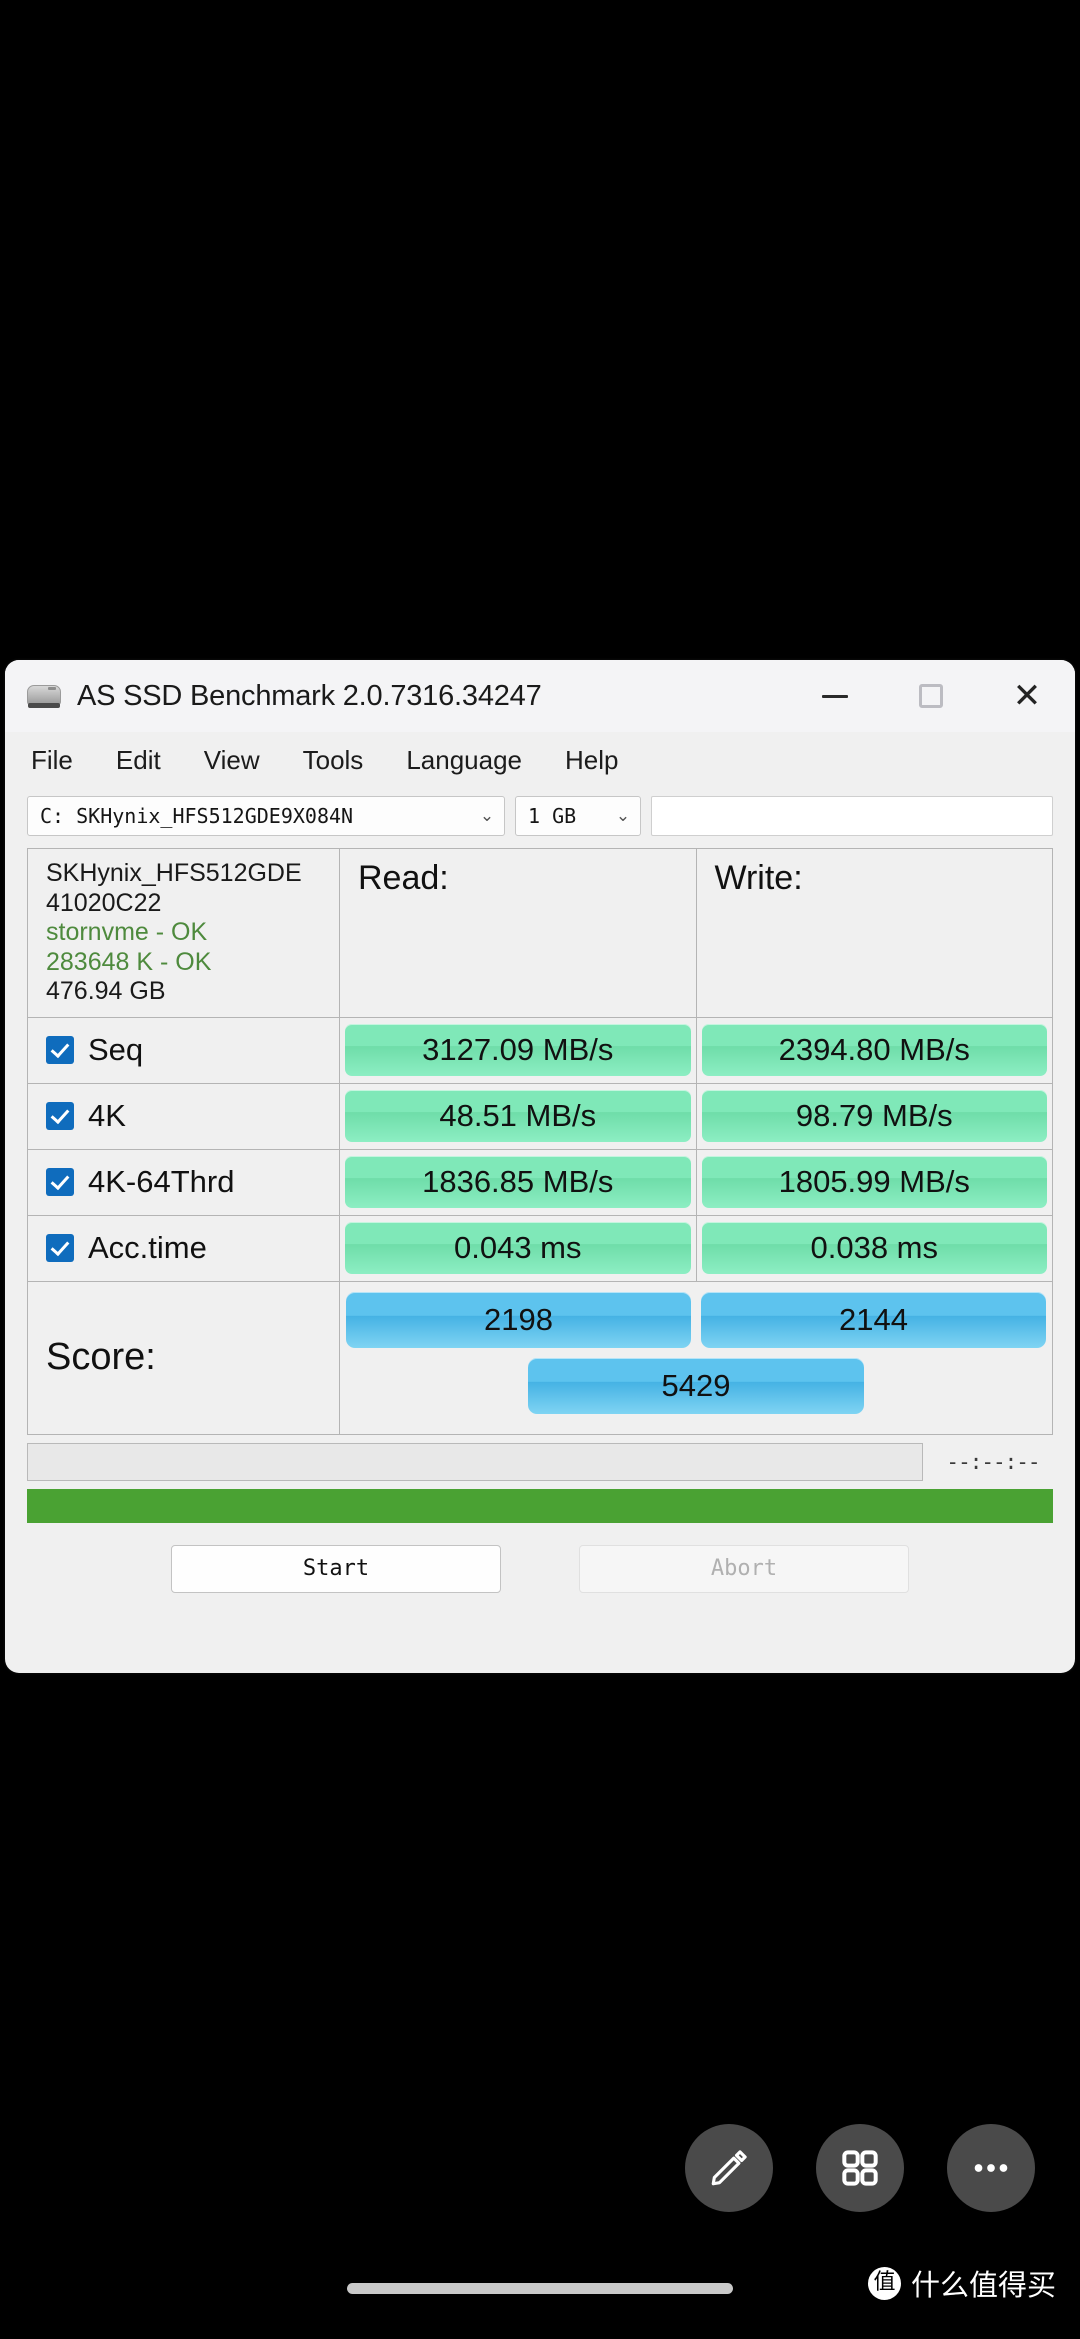 The width and height of the screenshot is (1080, 2339). Describe the element at coordinates (603, 760) in the screenshot. I see `menu-item-help: Help` at that location.